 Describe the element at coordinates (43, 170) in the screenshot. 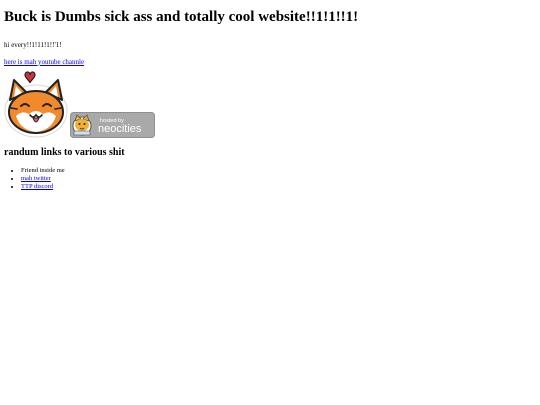

I see `friend-inside-me-text: Friend inside me` at that location.